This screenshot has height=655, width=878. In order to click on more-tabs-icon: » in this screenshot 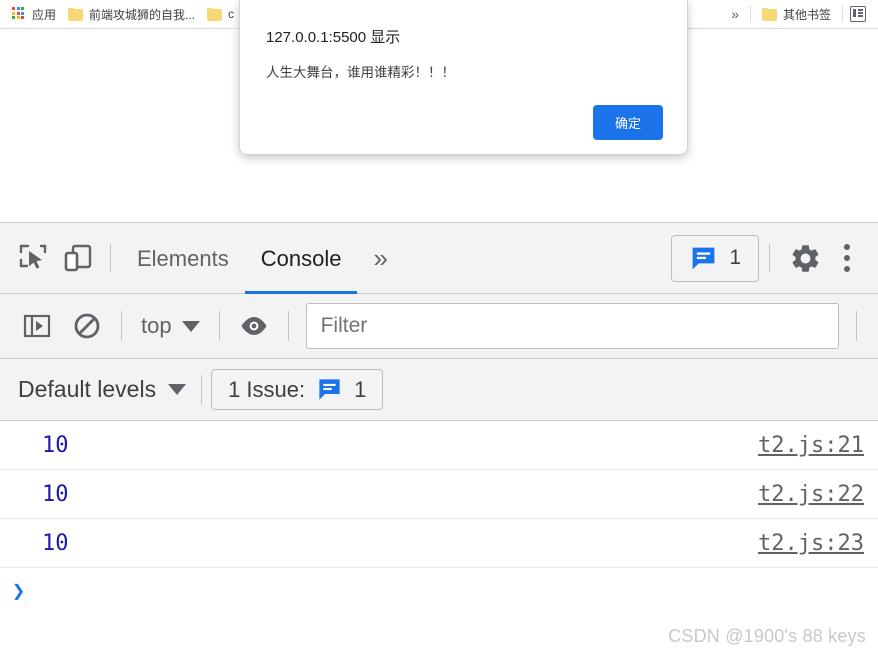, I will do `click(378, 258)`.